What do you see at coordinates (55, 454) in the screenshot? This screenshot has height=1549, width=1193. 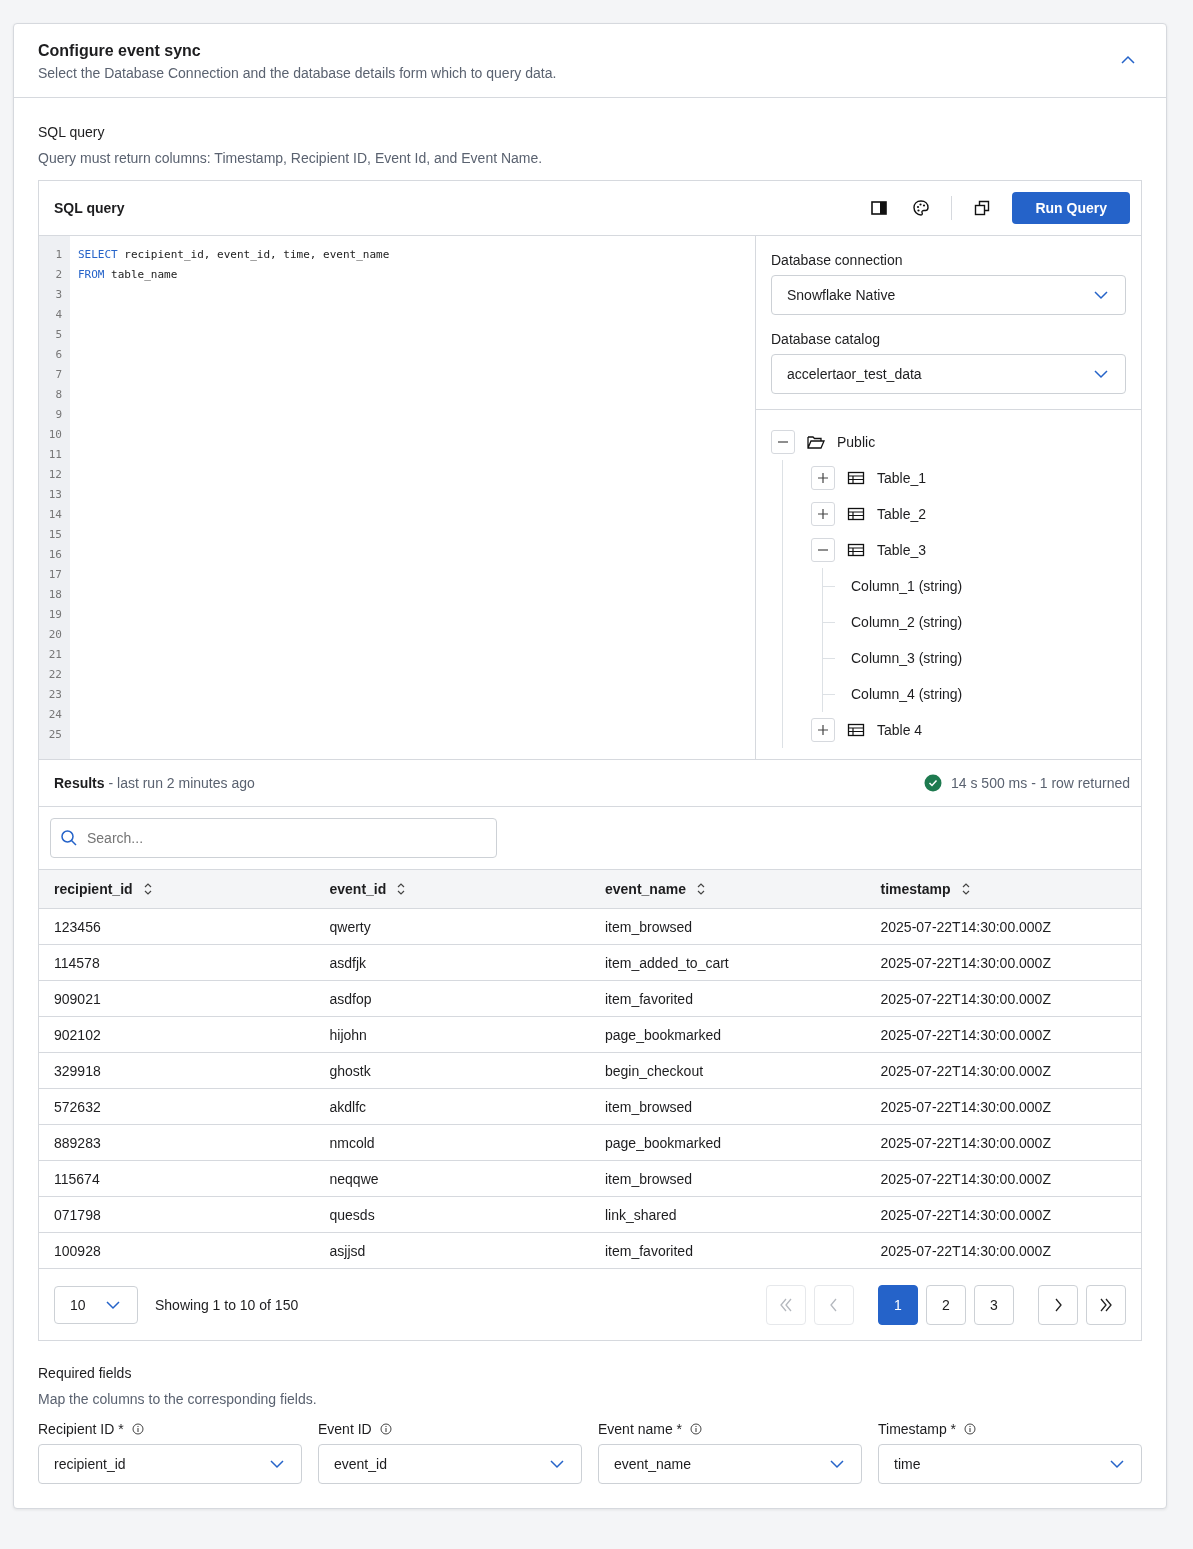 I see `line-number: 11` at bounding box center [55, 454].